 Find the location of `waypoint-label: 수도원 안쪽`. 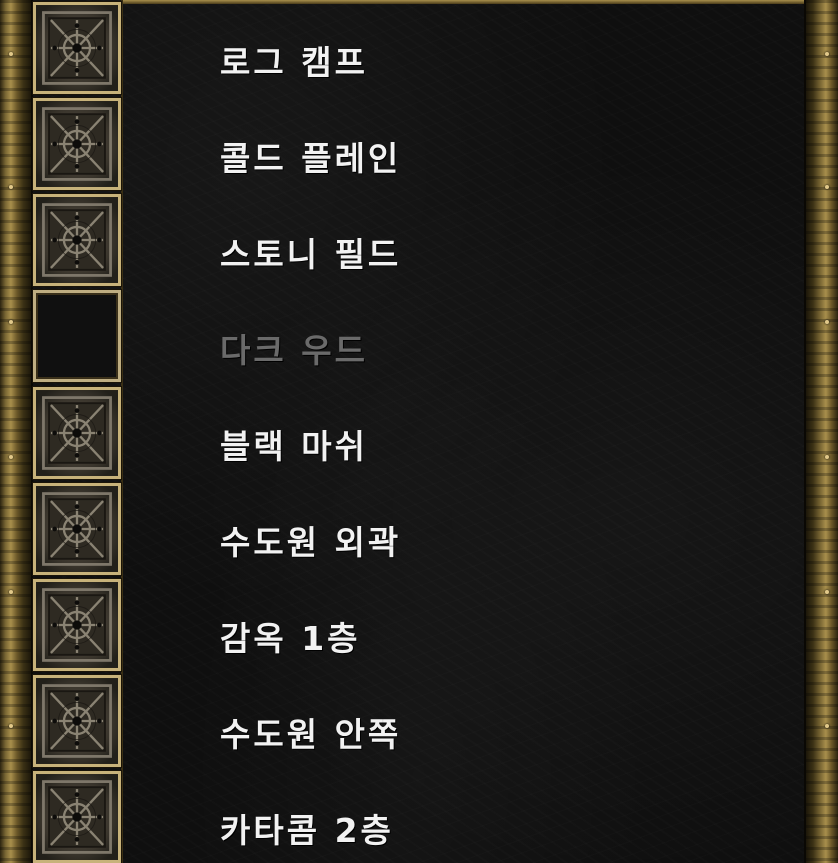

waypoint-label: 수도원 안쪽 is located at coordinates (310, 735).